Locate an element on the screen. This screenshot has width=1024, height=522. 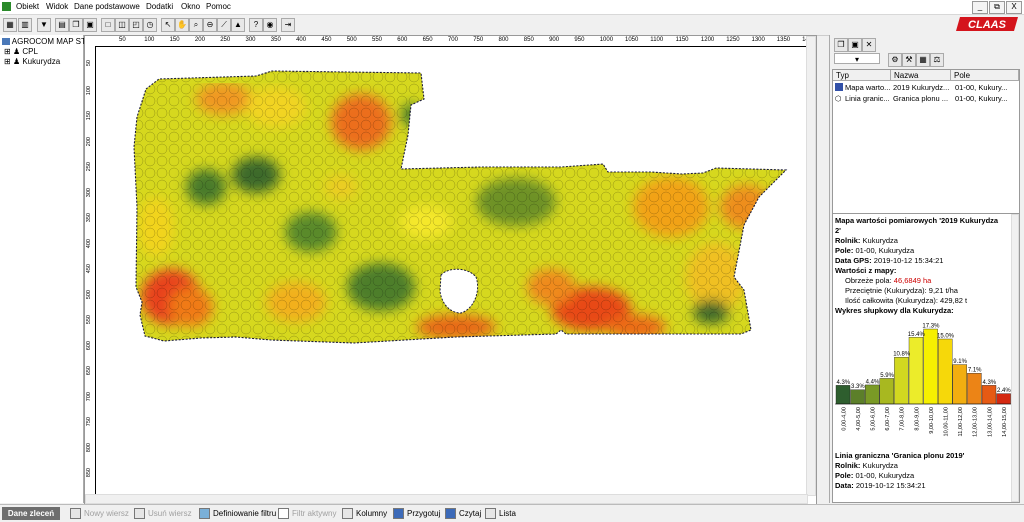
menu-widok: Widok is located at coordinates (57, 6).